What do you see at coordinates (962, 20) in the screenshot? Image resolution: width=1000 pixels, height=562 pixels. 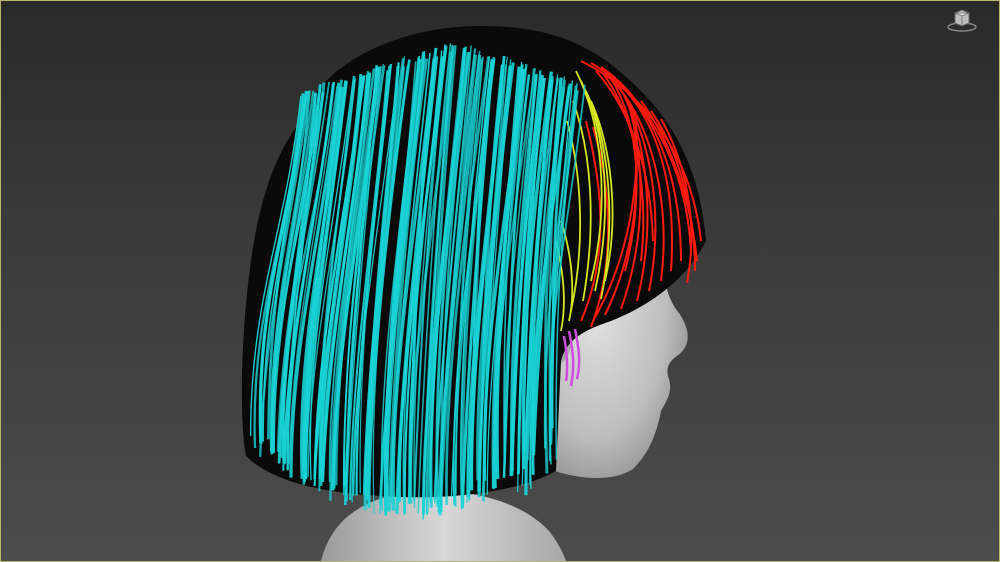 I see `viewcube-icon` at bounding box center [962, 20].